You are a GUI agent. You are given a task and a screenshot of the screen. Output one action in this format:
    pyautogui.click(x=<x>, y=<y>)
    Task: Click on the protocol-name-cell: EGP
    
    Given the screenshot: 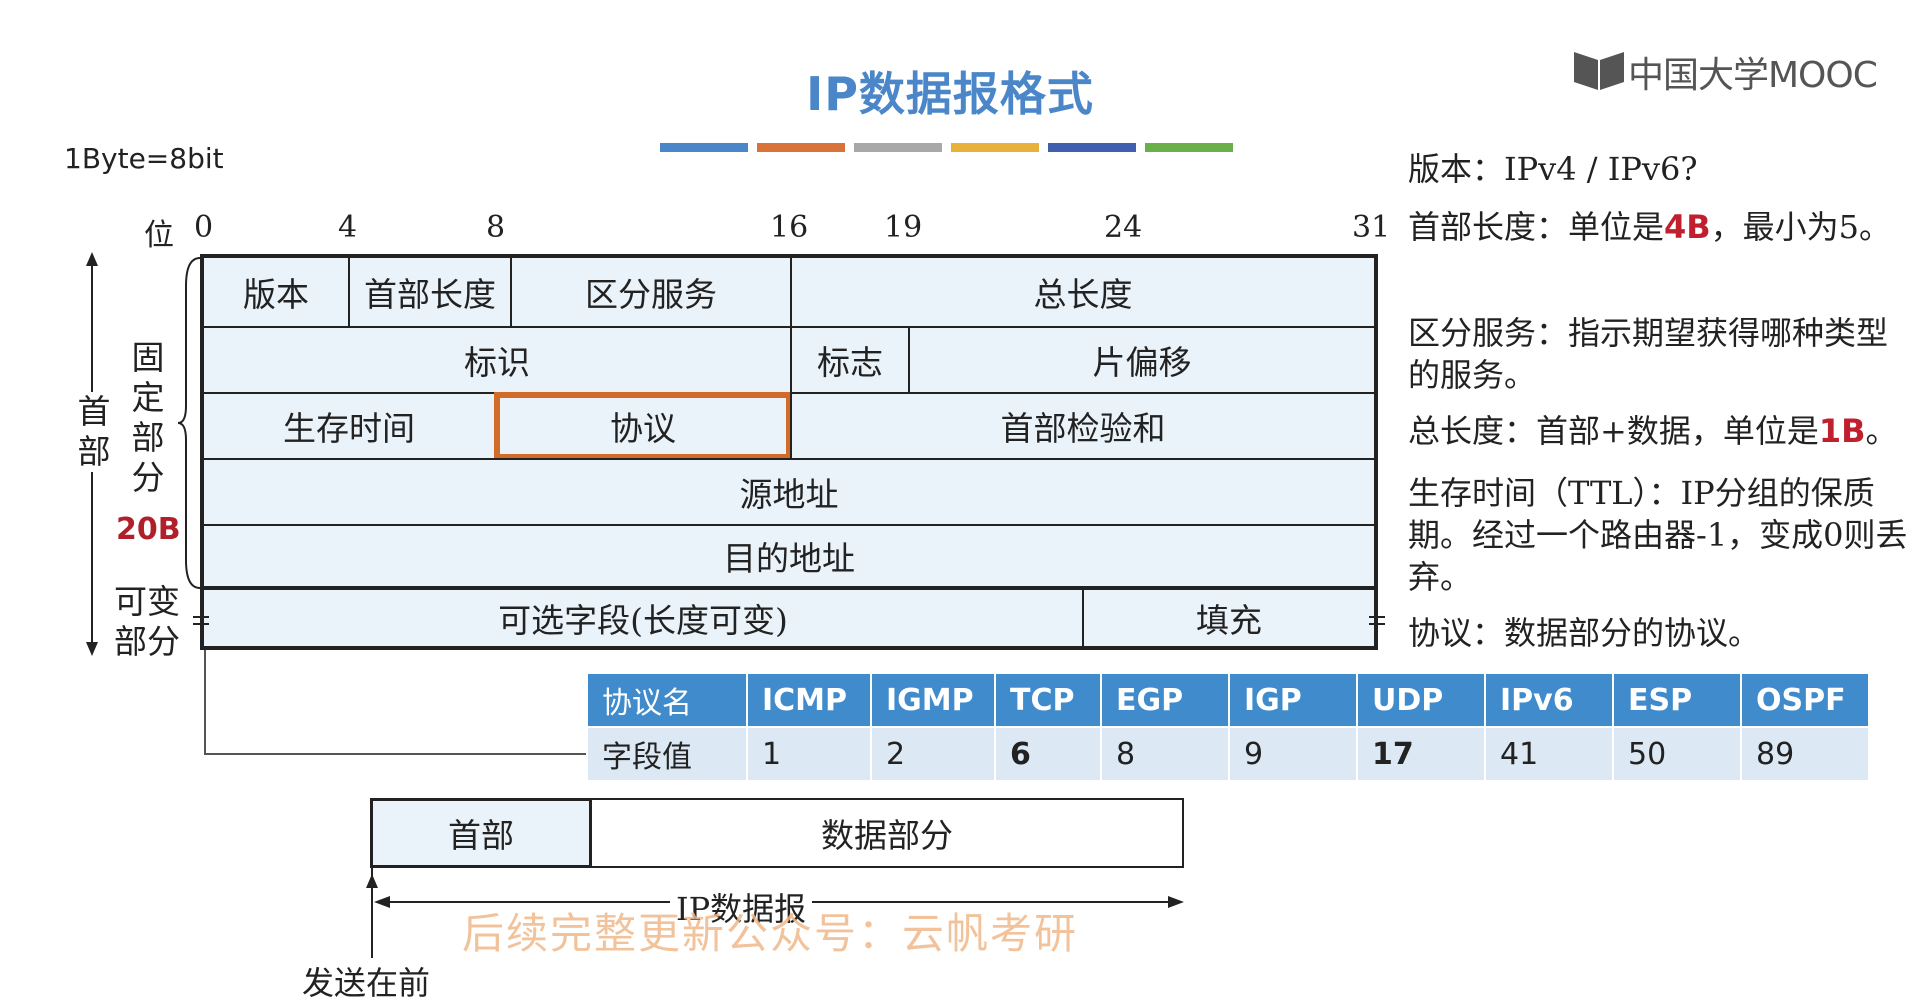 What is the action you would take?
    pyautogui.click(x=1165, y=700)
    